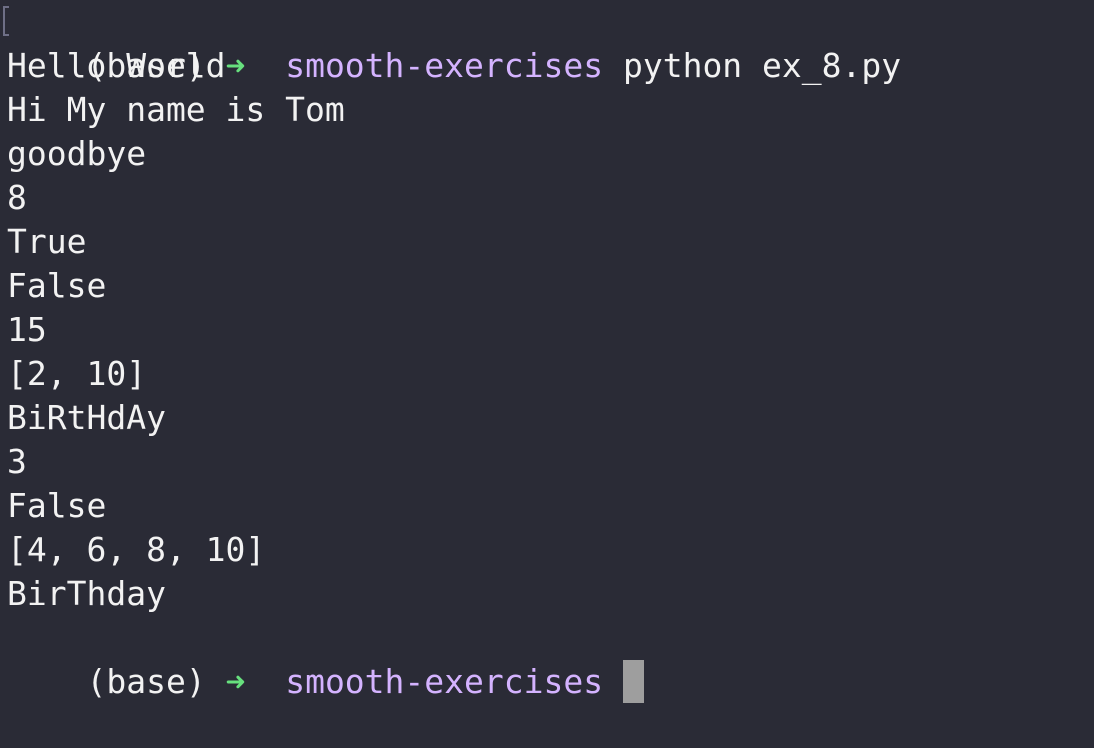 The image size is (1094, 748). What do you see at coordinates (6, 21) in the screenshot?
I see `selection-bracket-mark` at bounding box center [6, 21].